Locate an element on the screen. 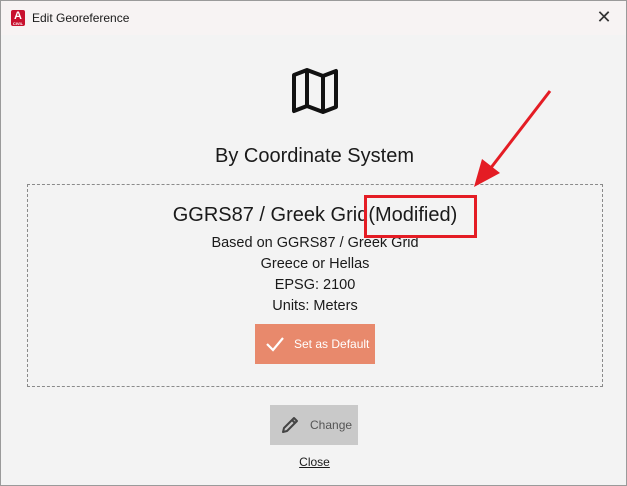 The height and width of the screenshot is (486, 627). crs-name: GGRS87 / Greek Grid is located at coordinates (270, 215).